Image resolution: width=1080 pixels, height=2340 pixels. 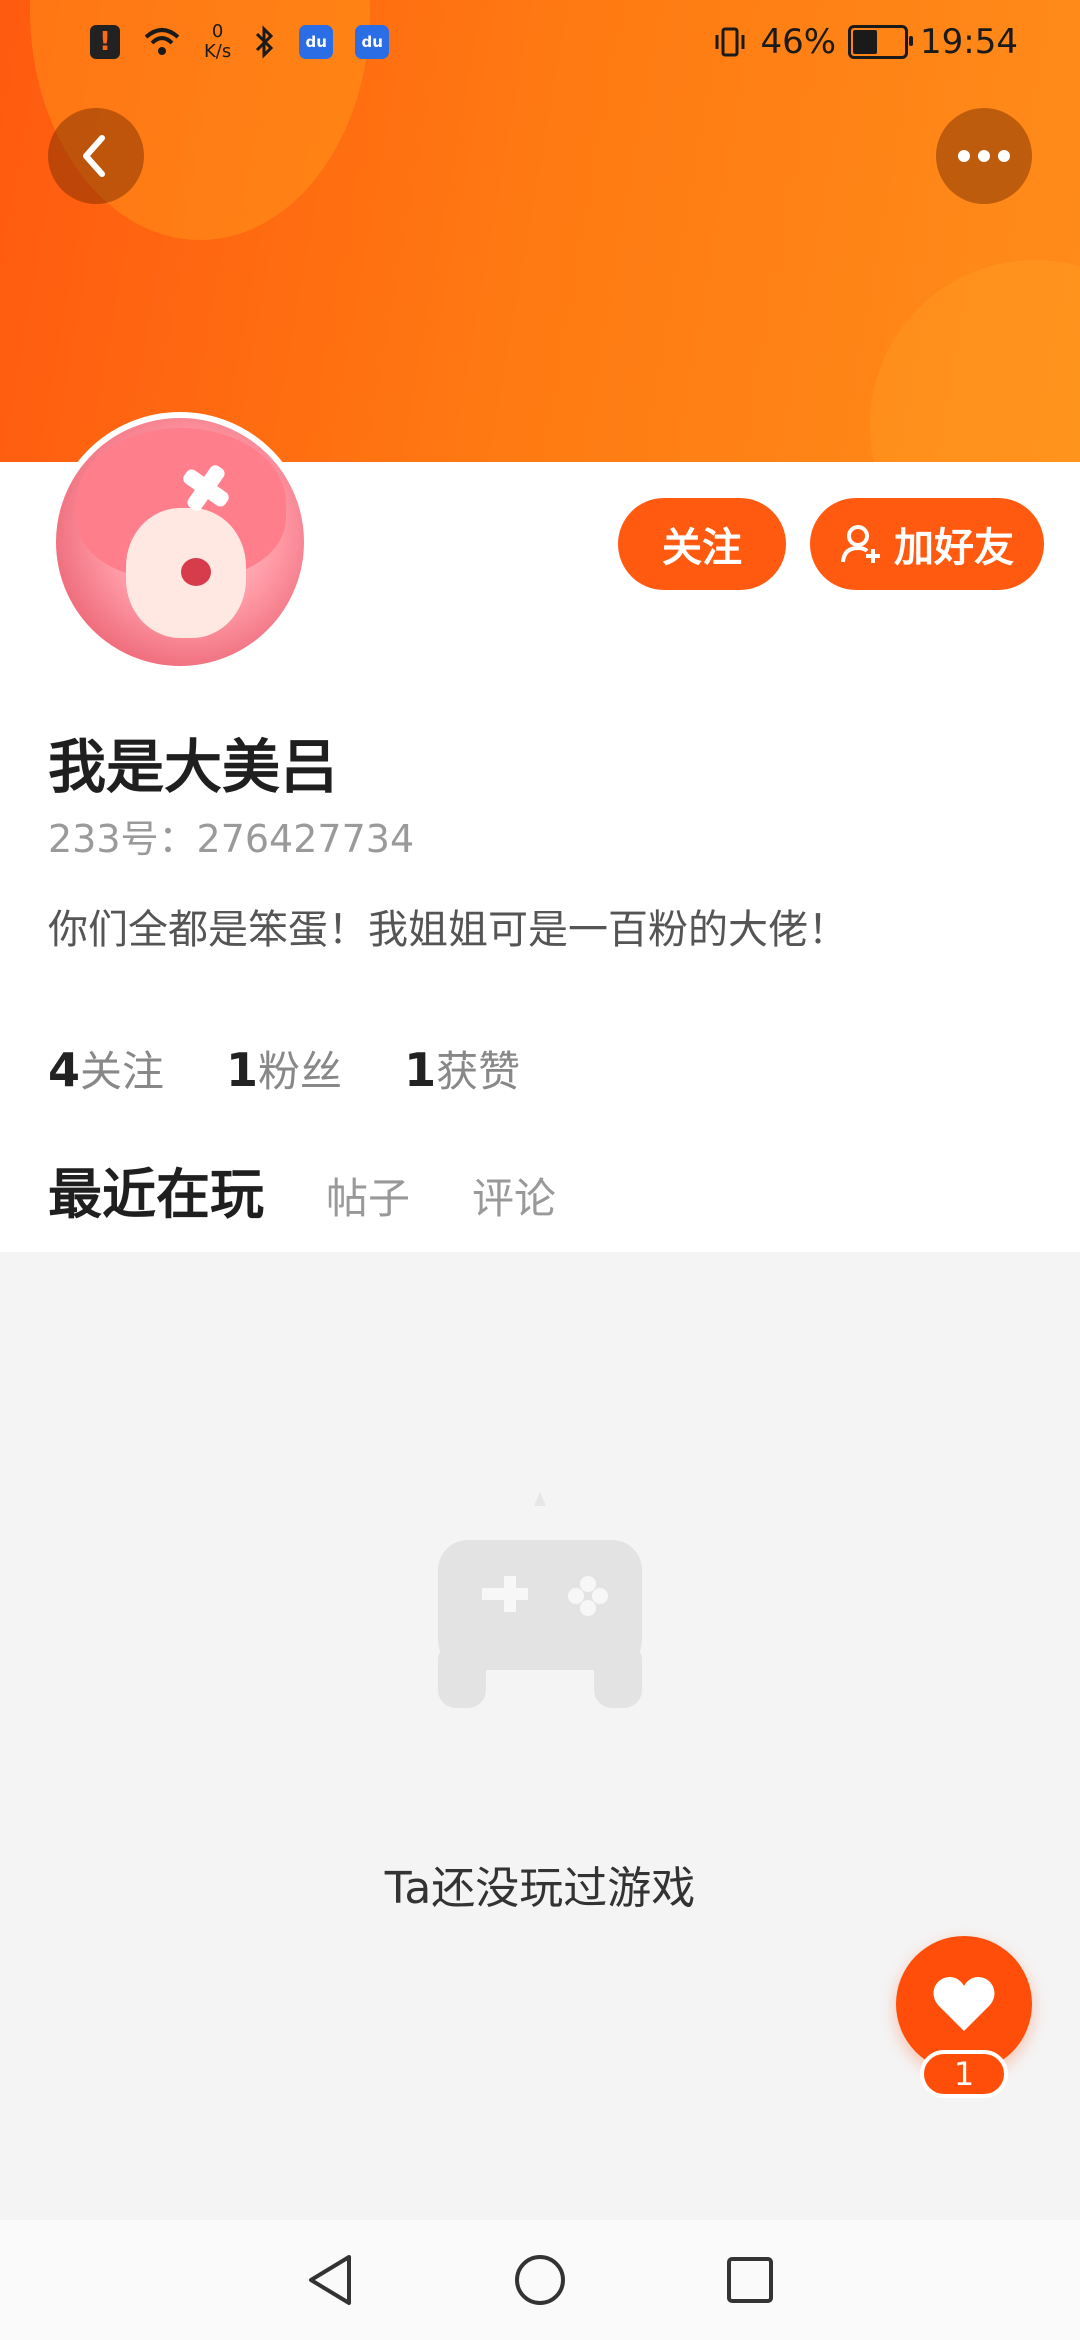 I want to click on nav-back-icon, so click(x=330, y=2280).